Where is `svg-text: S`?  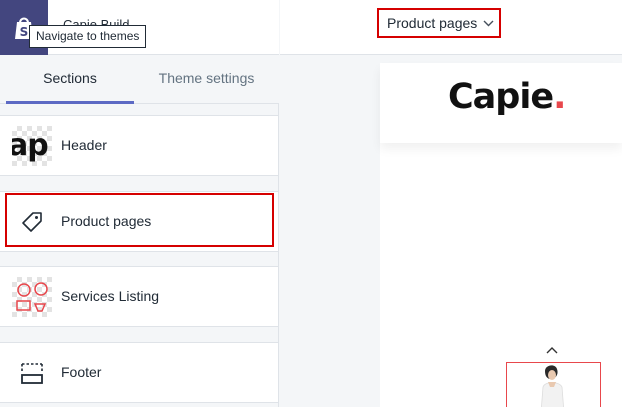 svg-text: S is located at coordinates (24, 32).